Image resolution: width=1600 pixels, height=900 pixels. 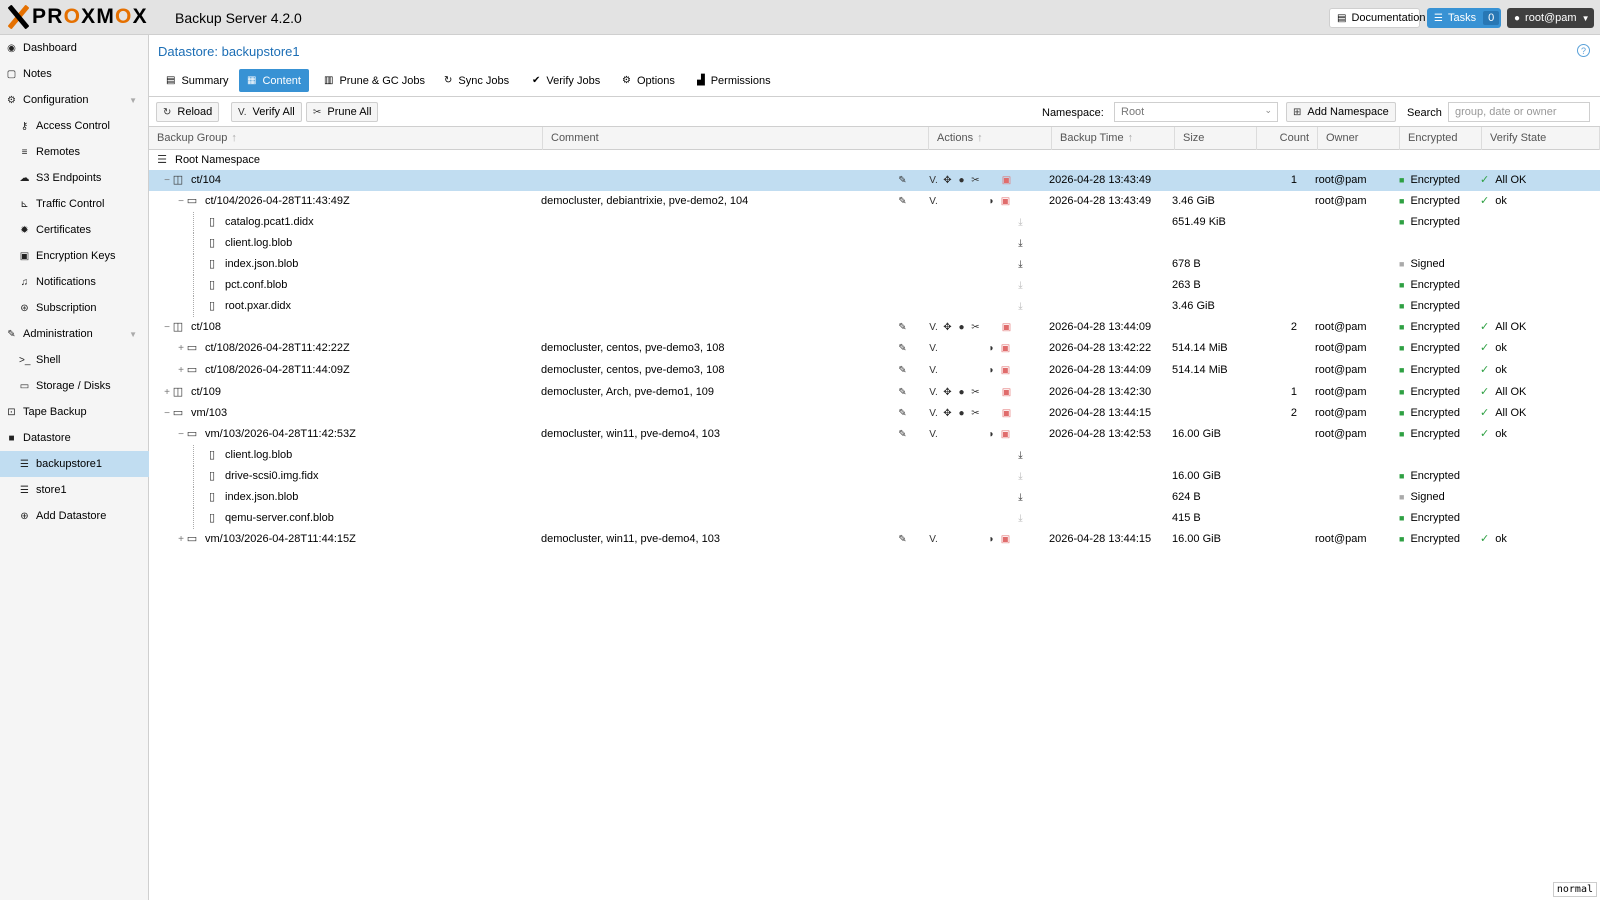 What do you see at coordinates (74, 48) in the screenshot?
I see `sidebar-item-dashboard: ◉ Dashboard` at bounding box center [74, 48].